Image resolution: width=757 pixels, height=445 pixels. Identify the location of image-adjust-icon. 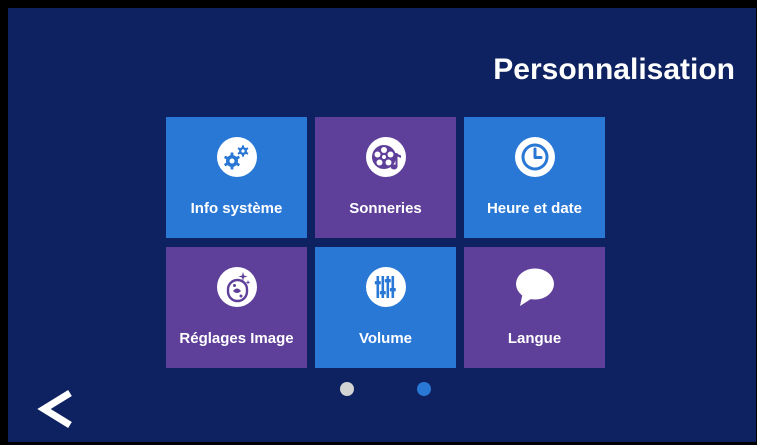
(236, 287).